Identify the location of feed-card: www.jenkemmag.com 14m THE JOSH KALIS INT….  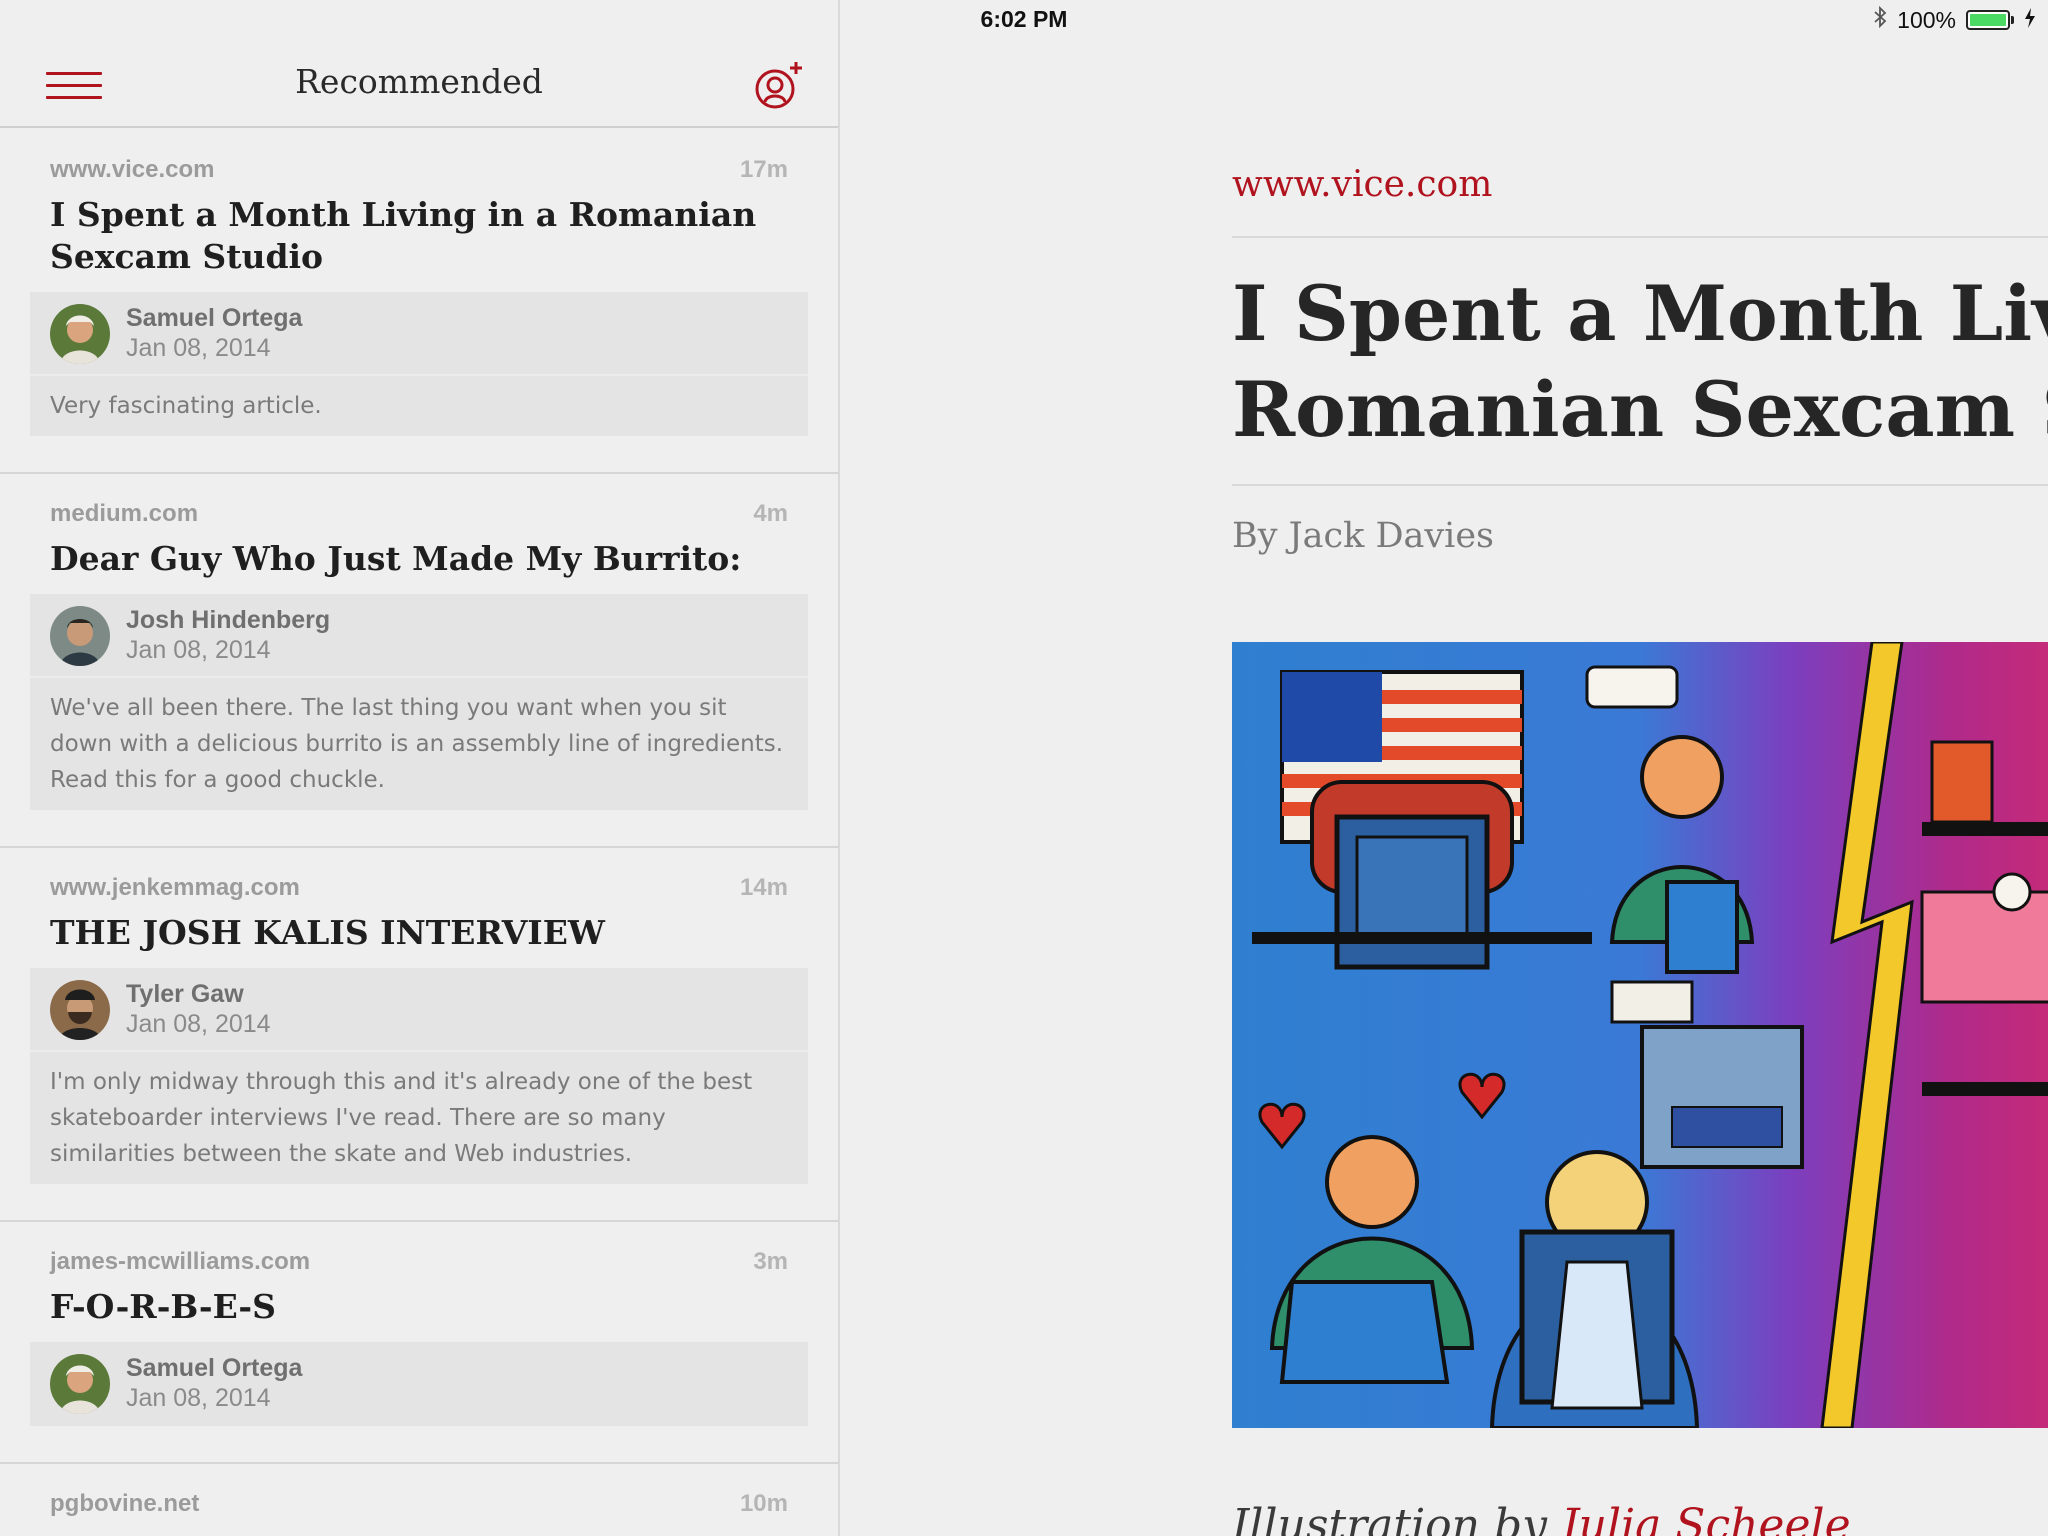
(419, 1035).